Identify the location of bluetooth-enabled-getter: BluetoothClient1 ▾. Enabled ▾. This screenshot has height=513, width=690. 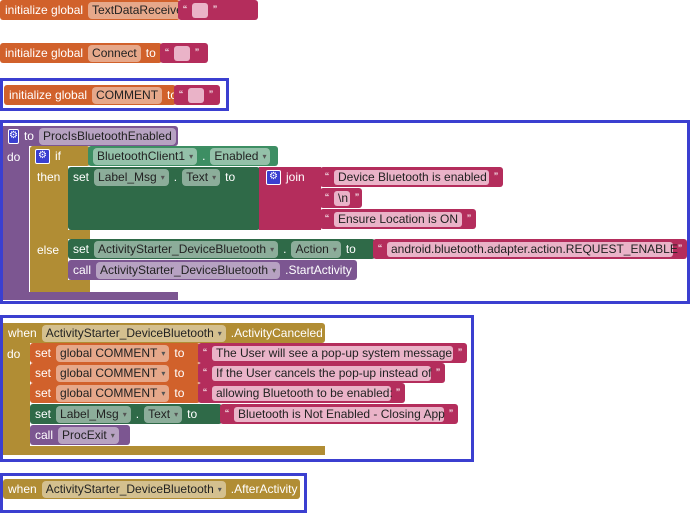
(183, 156).